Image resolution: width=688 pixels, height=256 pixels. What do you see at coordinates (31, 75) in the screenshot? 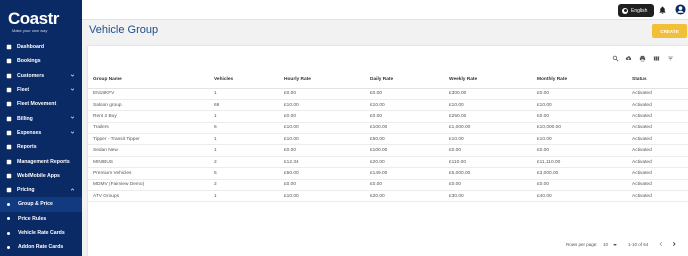
I see `sidebar-item-label: Customers` at bounding box center [31, 75].